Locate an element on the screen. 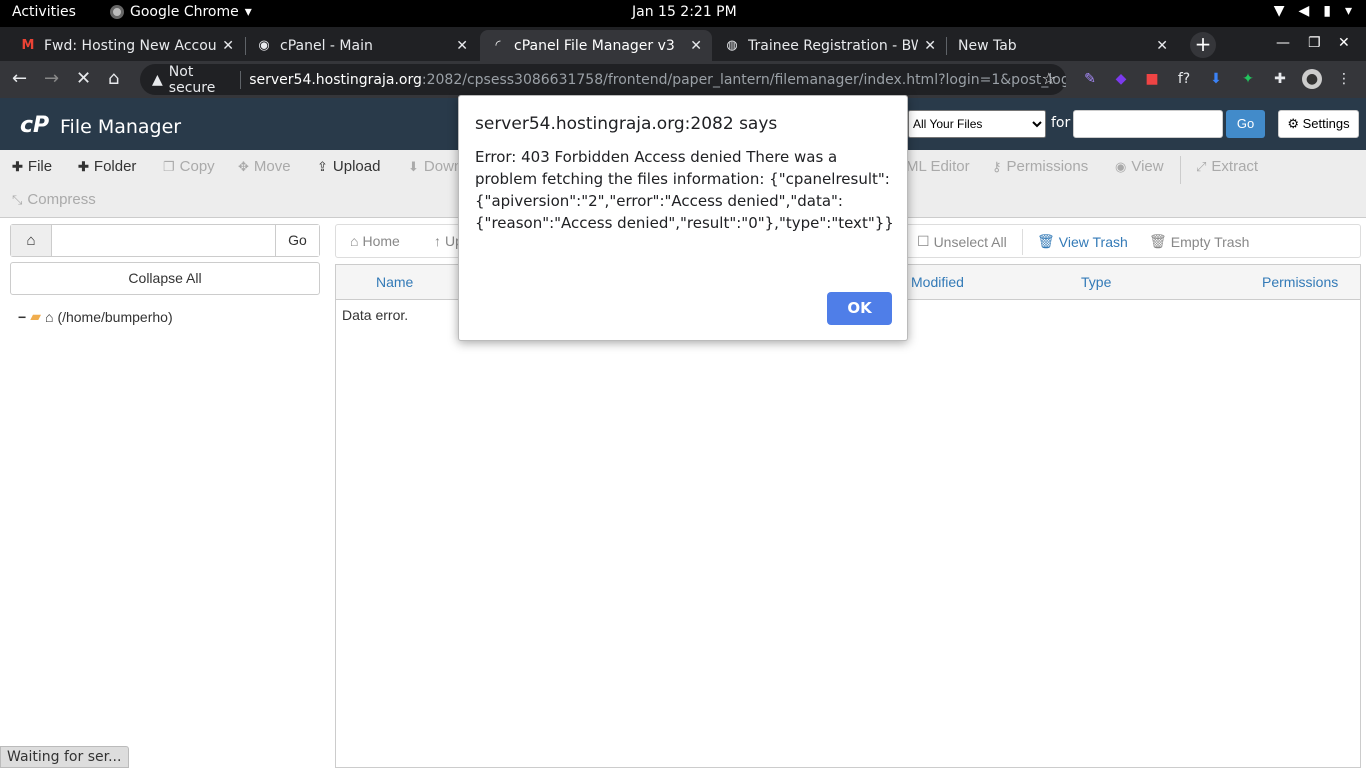 This screenshot has width=1366, height=768. chrome-icon is located at coordinates (117, 12).